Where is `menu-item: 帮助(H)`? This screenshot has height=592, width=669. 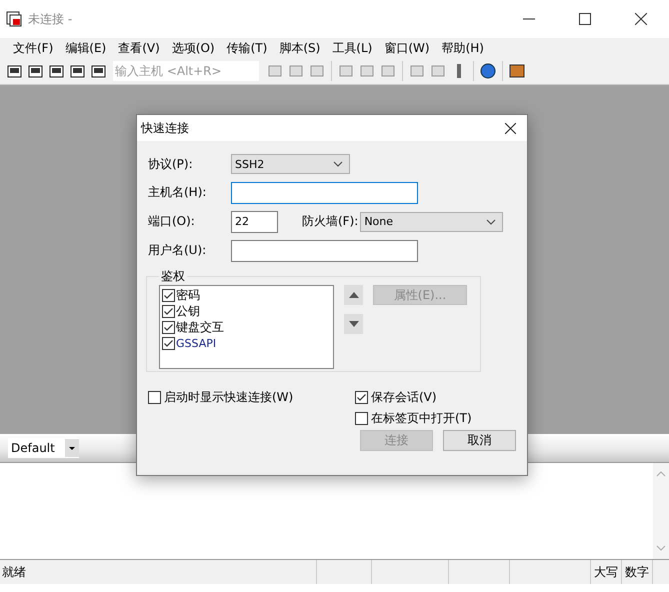
menu-item: 帮助(H) is located at coordinates (463, 48).